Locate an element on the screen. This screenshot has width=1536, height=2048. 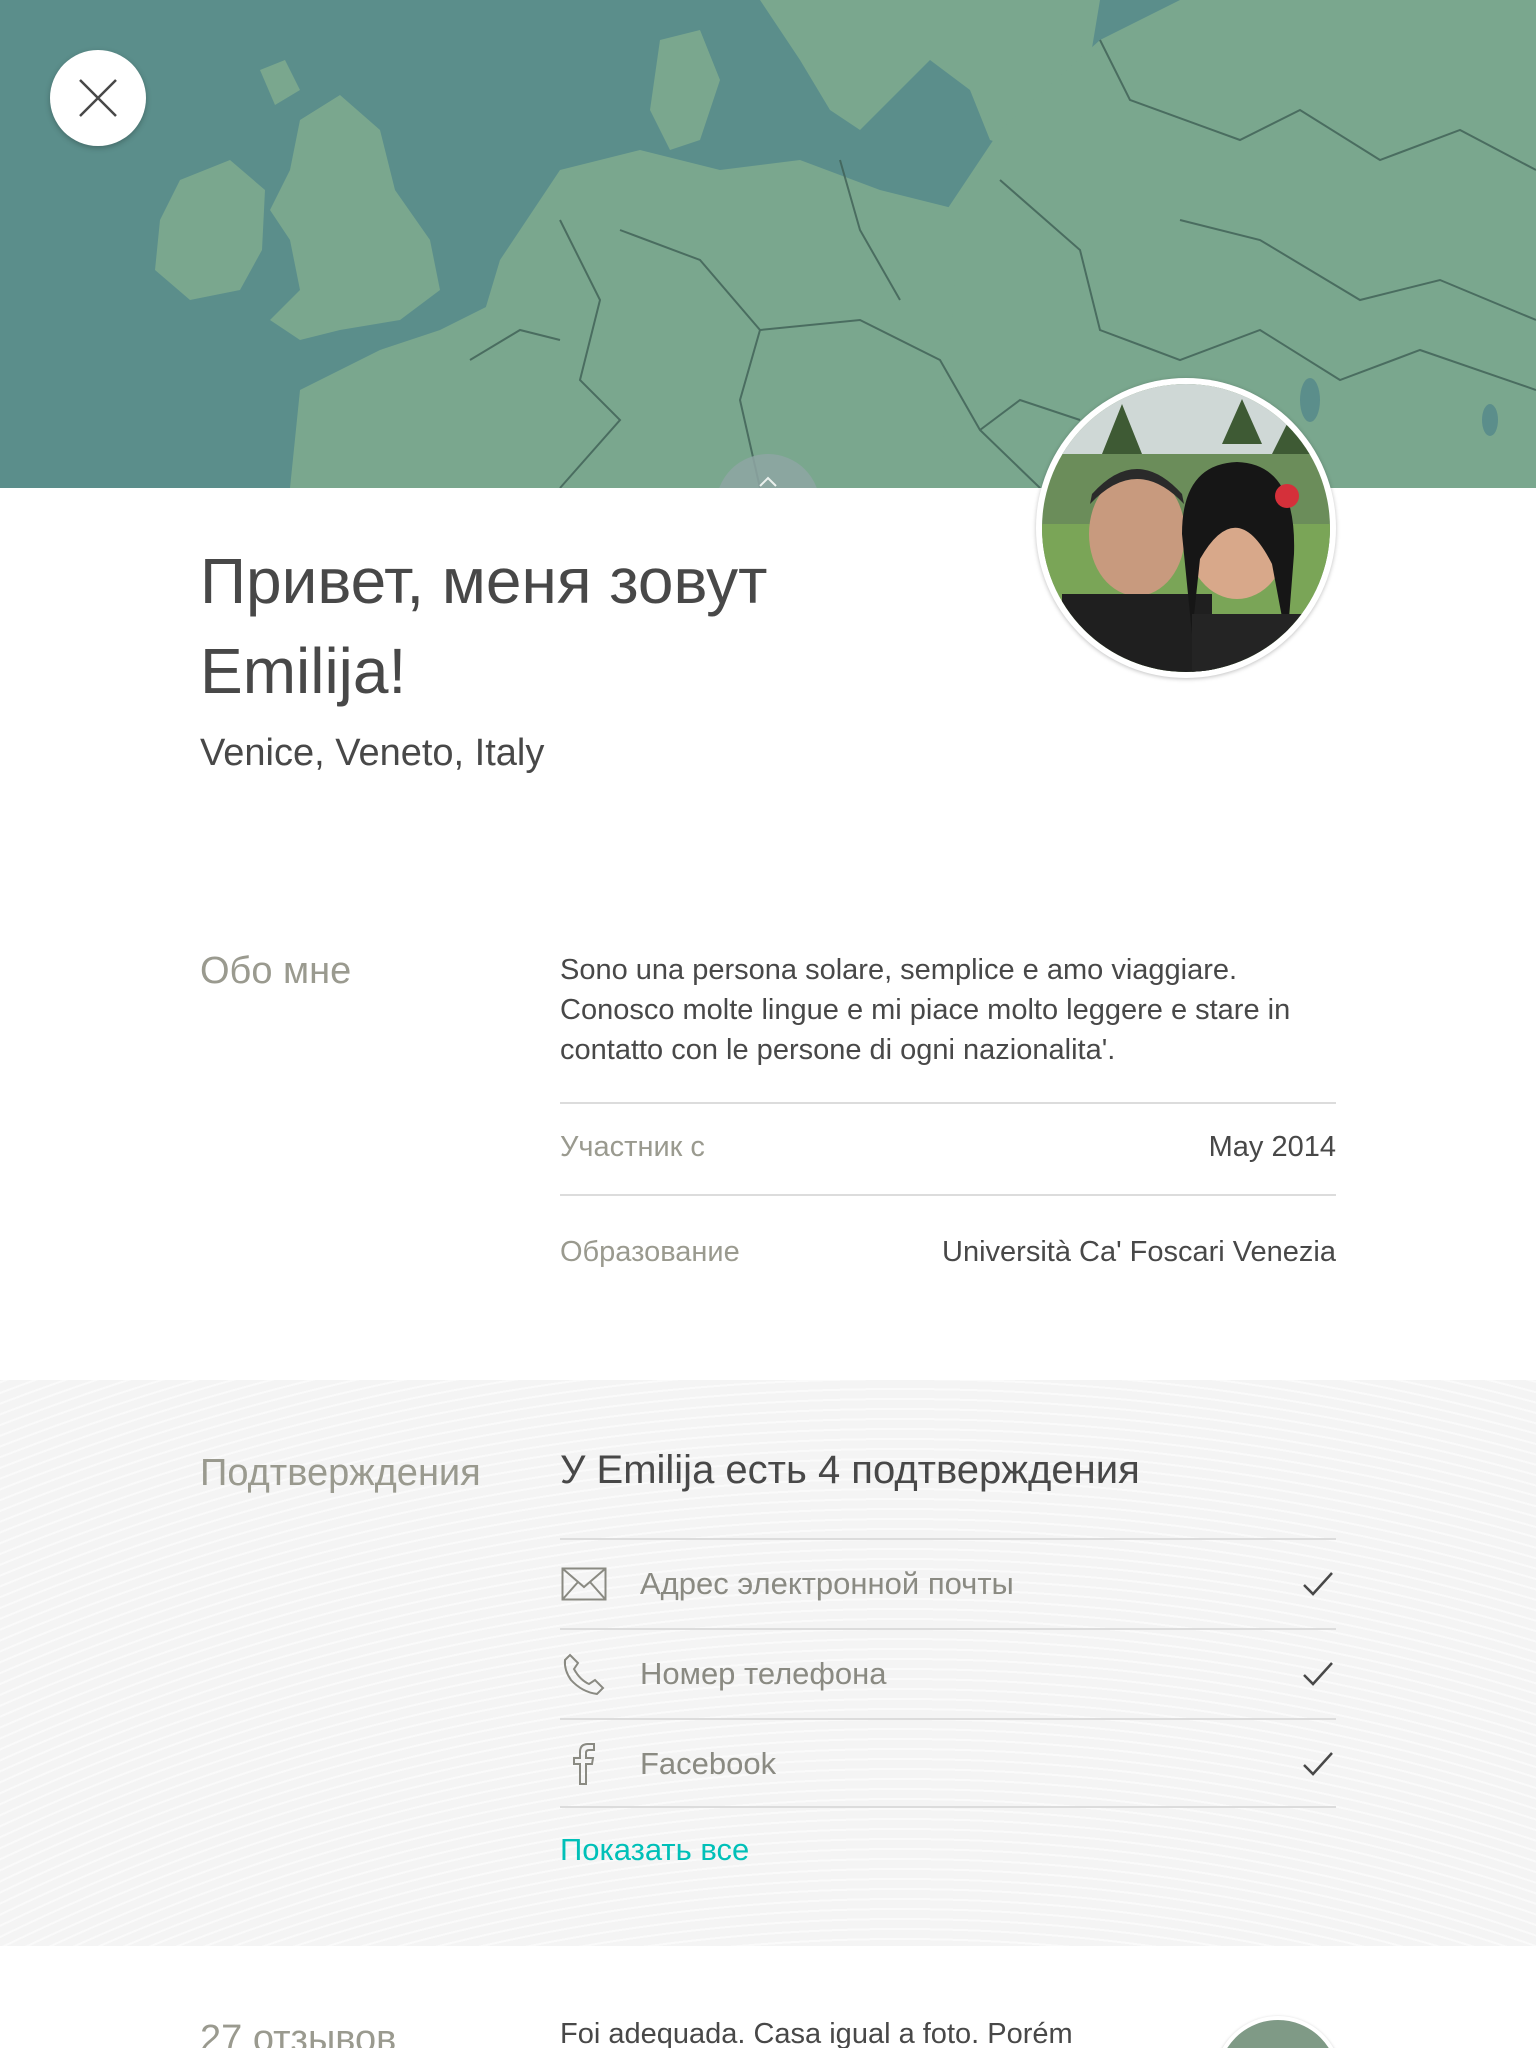
review-snippet: Foi adequada. Casa igual a foto. Porém is located at coordinates (816, 2033).